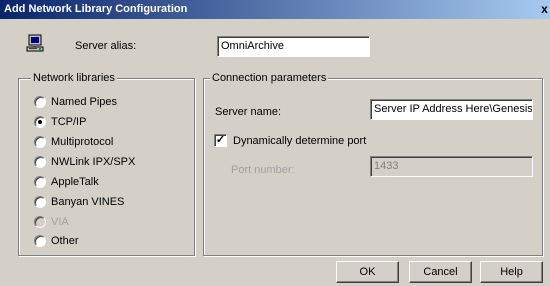  I want to click on close-icon: x, so click(544, 9).